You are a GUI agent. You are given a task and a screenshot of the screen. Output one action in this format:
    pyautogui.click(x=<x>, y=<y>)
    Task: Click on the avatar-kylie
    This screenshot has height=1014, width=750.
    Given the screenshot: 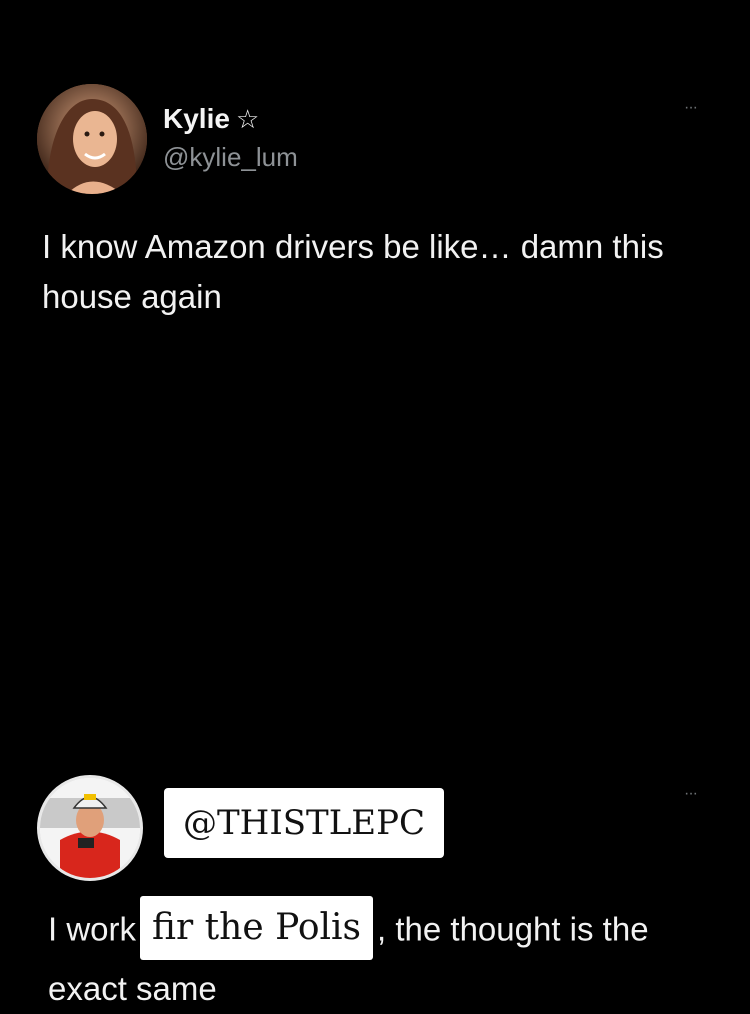 What is the action you would take?
    pyautogui.click(x=92, y=139)
    